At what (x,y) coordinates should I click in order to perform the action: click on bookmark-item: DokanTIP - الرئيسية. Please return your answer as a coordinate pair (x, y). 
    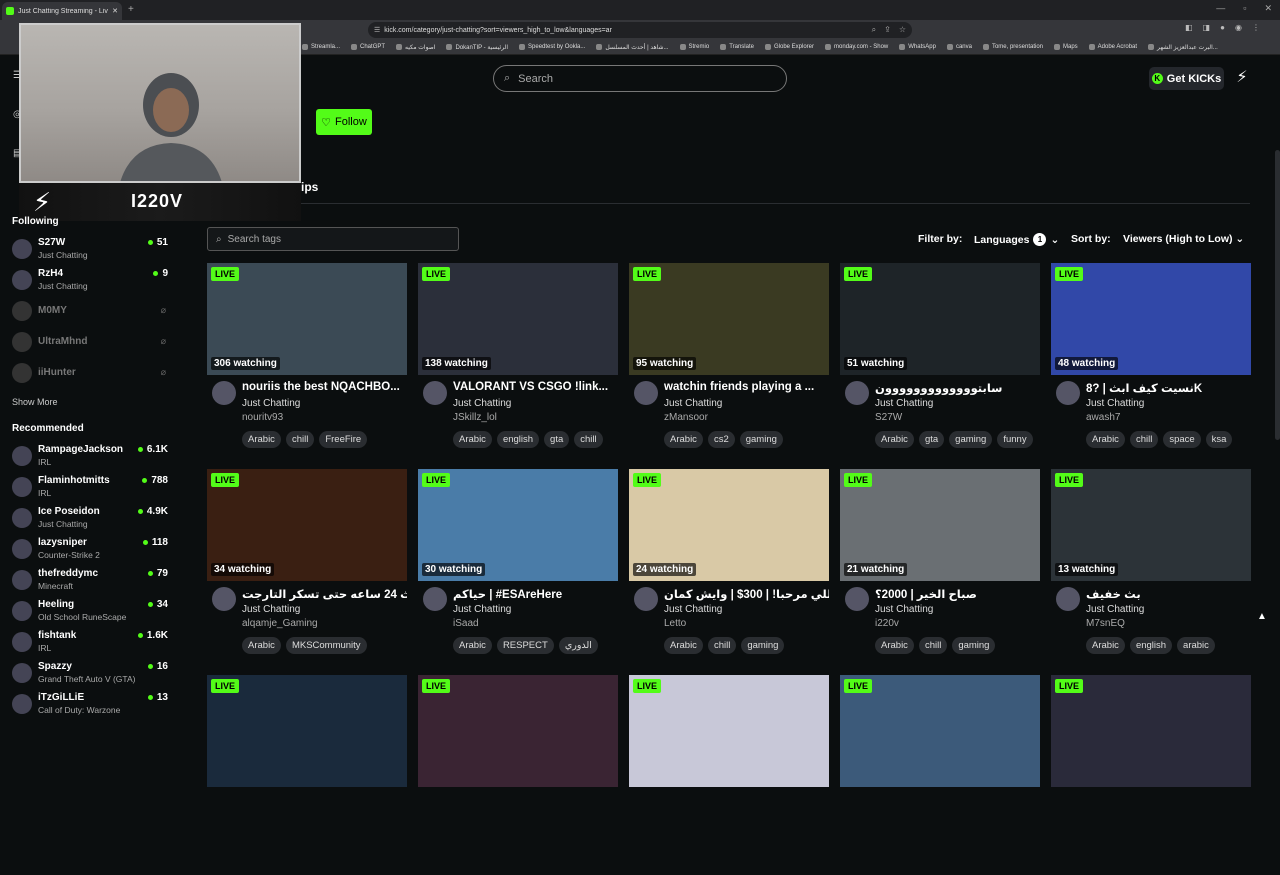
    Looking at the image, I should click on (477, 47).